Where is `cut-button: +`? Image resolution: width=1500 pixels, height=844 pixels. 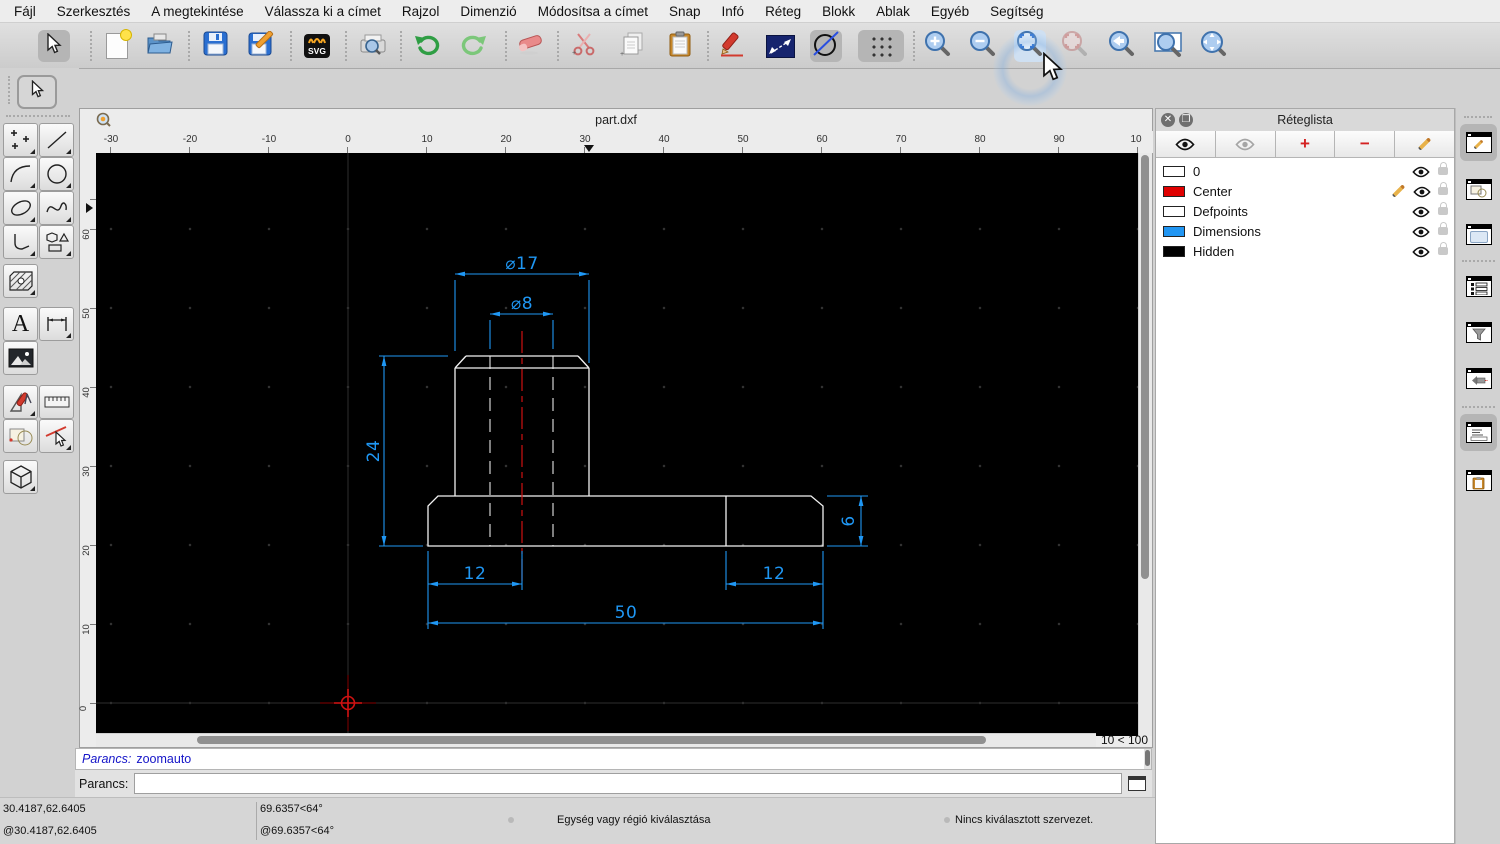
cut-button: + is located at coordinates (584, 46).